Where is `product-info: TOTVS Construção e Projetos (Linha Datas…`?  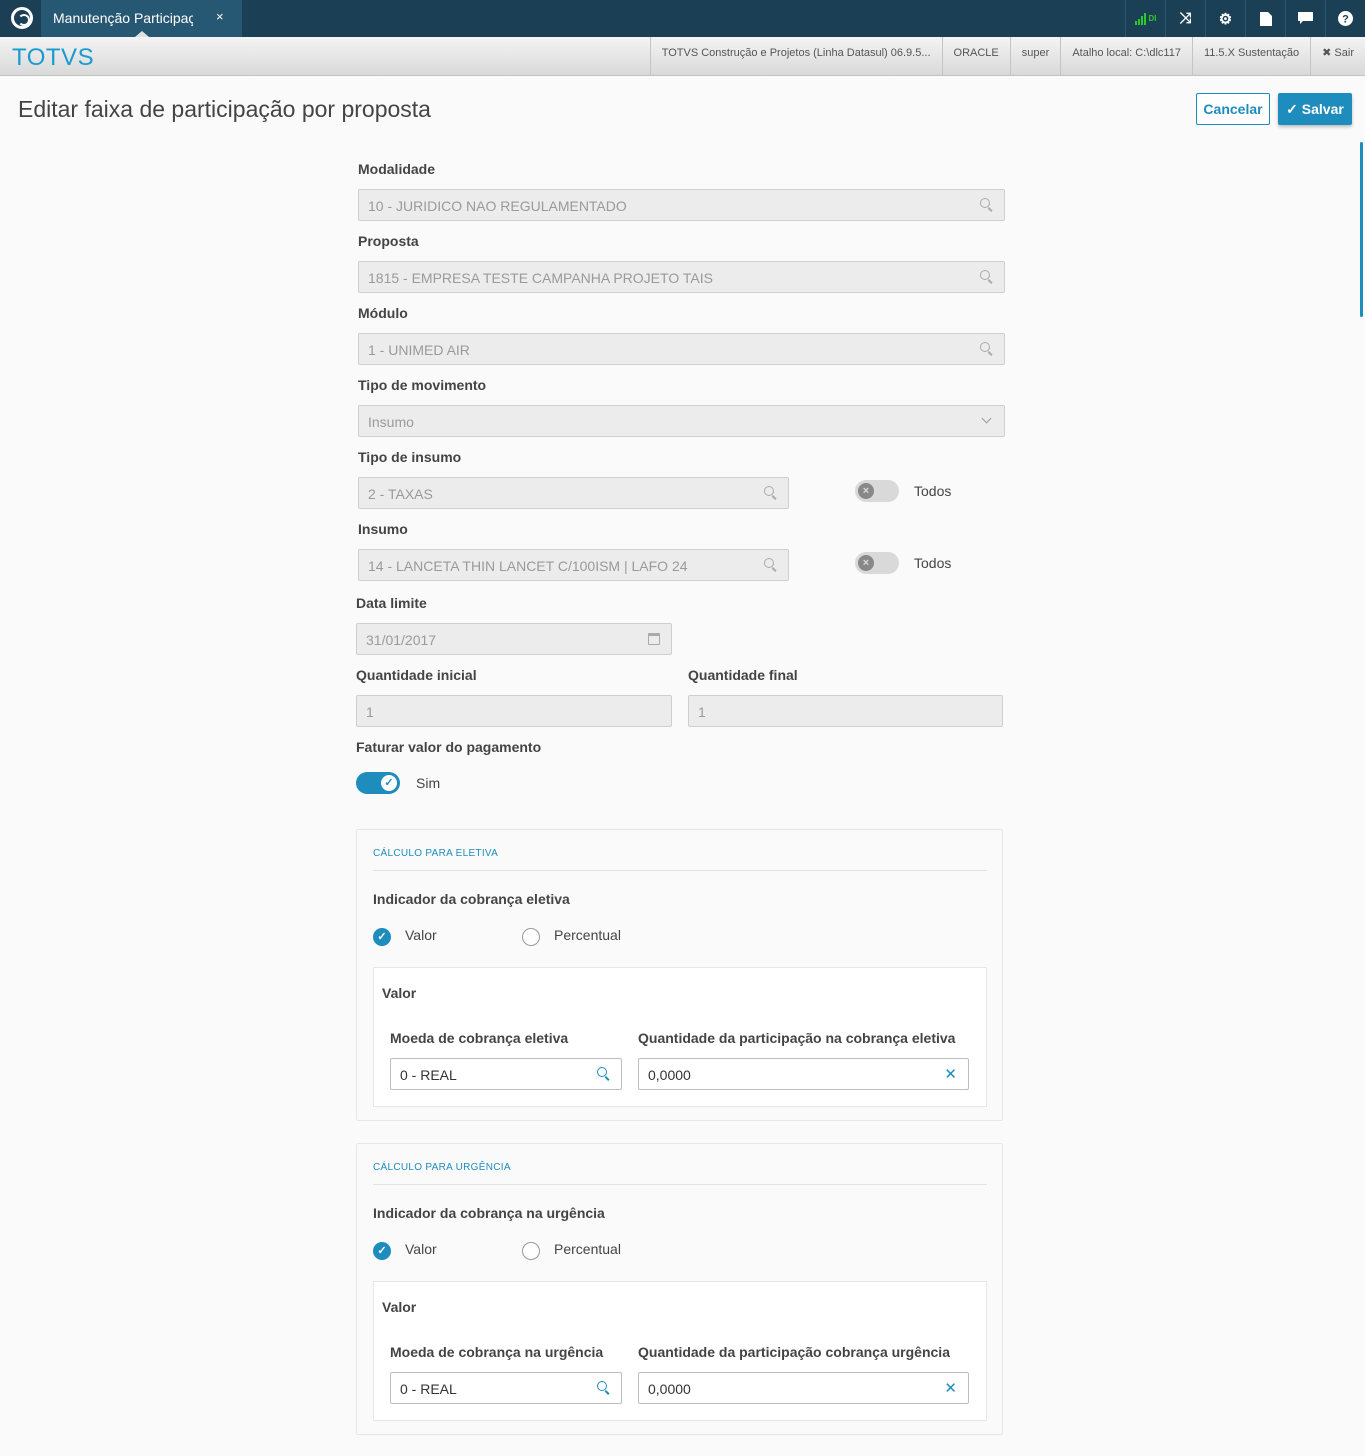 product-info: TOTVS Construção e Projetos (Linha Datas… is located at coordinates (795, 56).